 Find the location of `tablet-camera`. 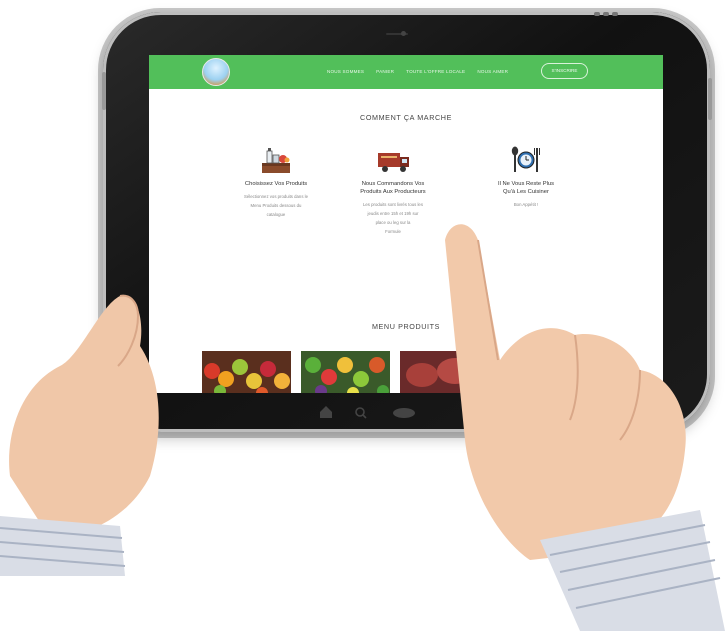

tablet-camera is located at coordinates (403, 33).